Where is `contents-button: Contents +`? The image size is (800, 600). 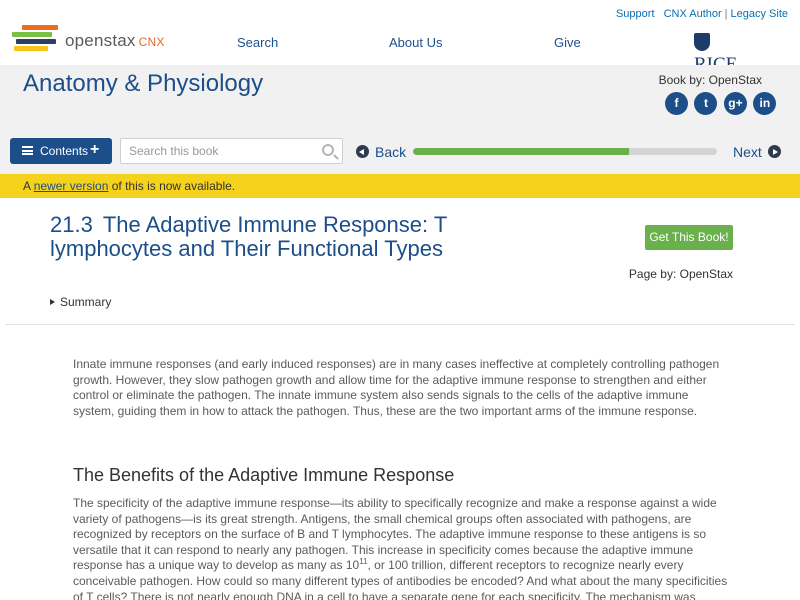 contents-button: Contents + is located at coordinates (61, 151).